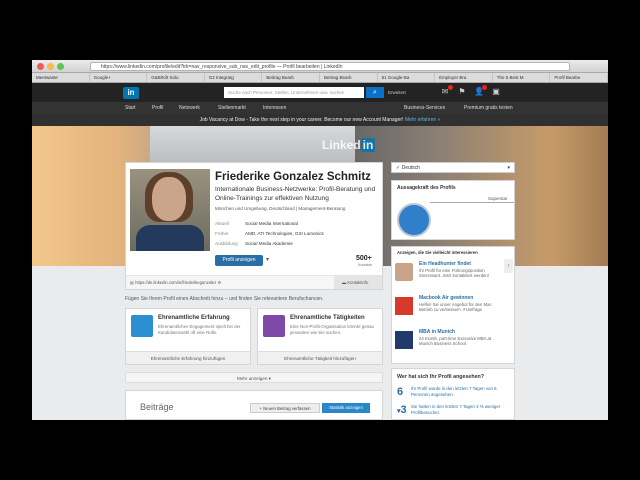  Describe the element at coordinates (188, 357) in the screenshot. I see `add-volunteer-experience-button: Ehrenamtliche Erfahrung hinzufügen` at that location.